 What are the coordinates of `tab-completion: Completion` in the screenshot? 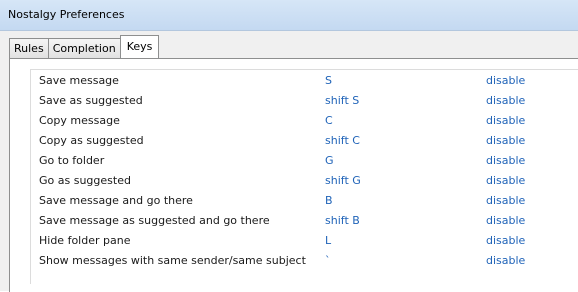 It's located at (84, 48).